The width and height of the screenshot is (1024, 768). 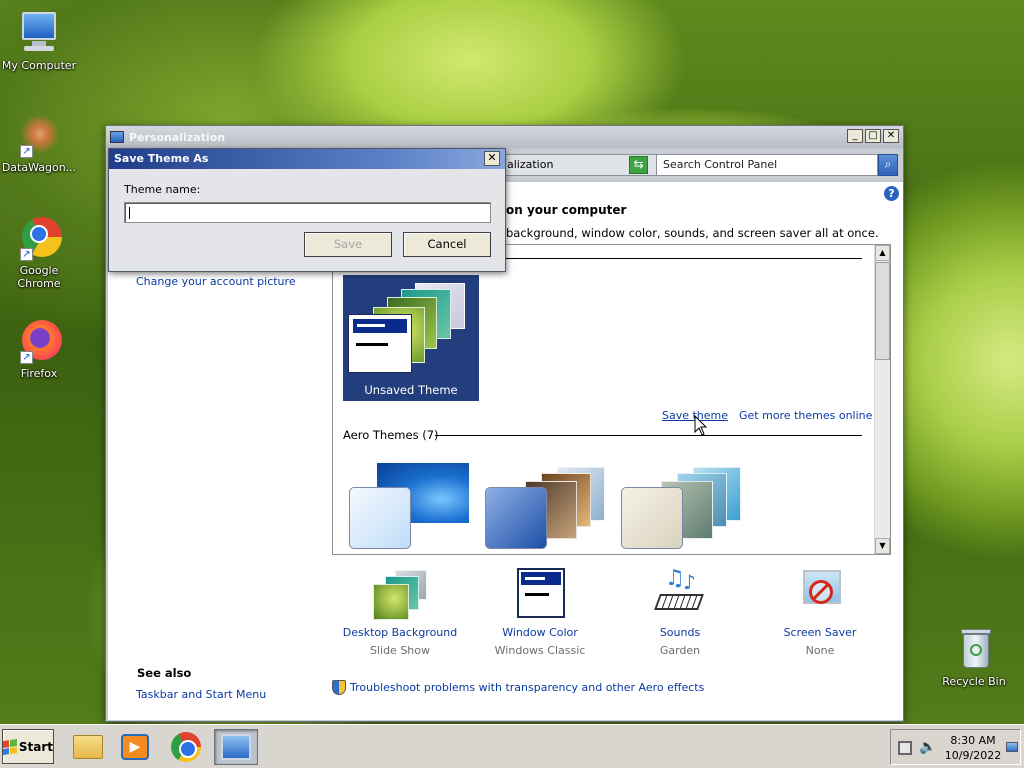 I want to click on screen-saver-setting: Screen Saver None, so click(x=820, y=612).